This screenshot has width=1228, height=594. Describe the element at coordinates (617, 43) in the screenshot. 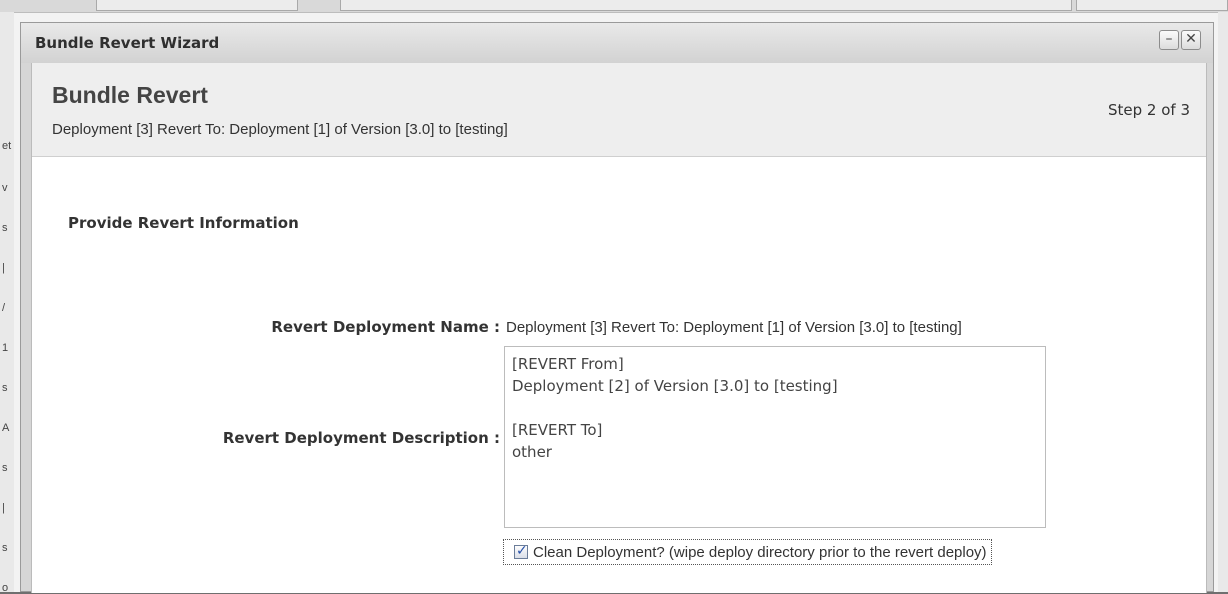

I see `dialog-titlebar: Bundle Revert Wizard – ✕` at that location.